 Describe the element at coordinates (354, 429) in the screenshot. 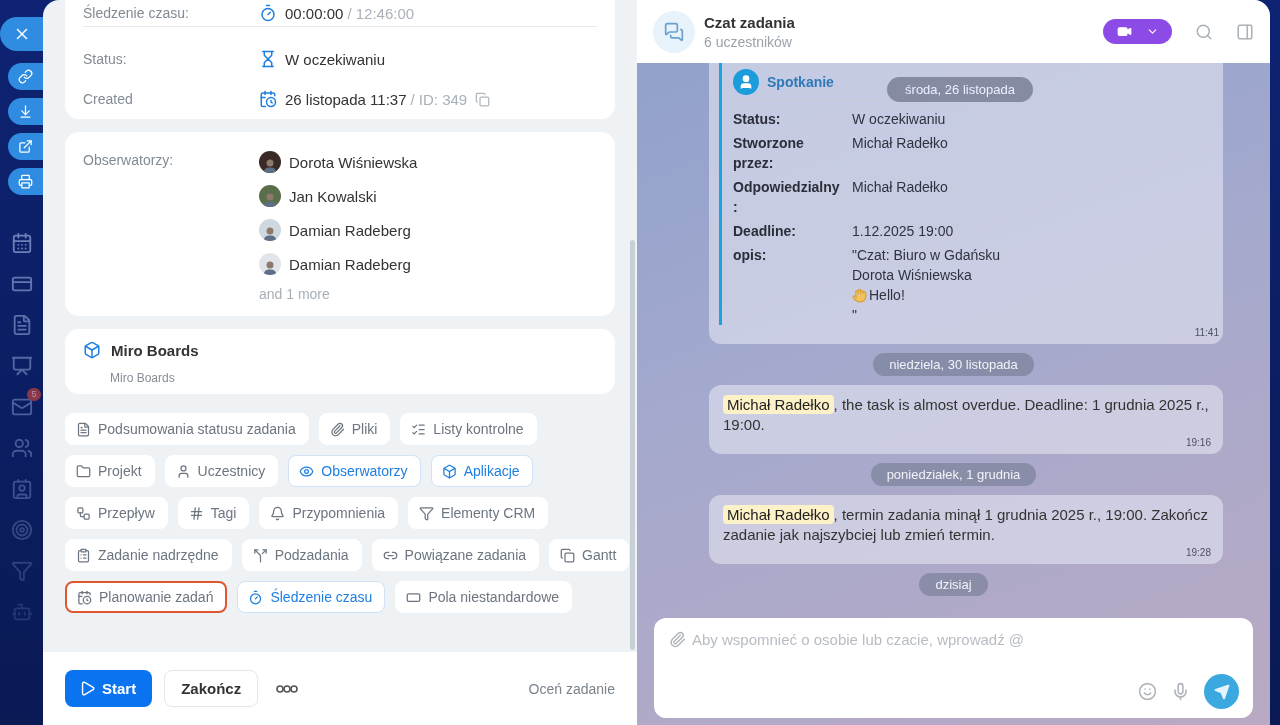

I see `section-chip: Pliki` at that location.